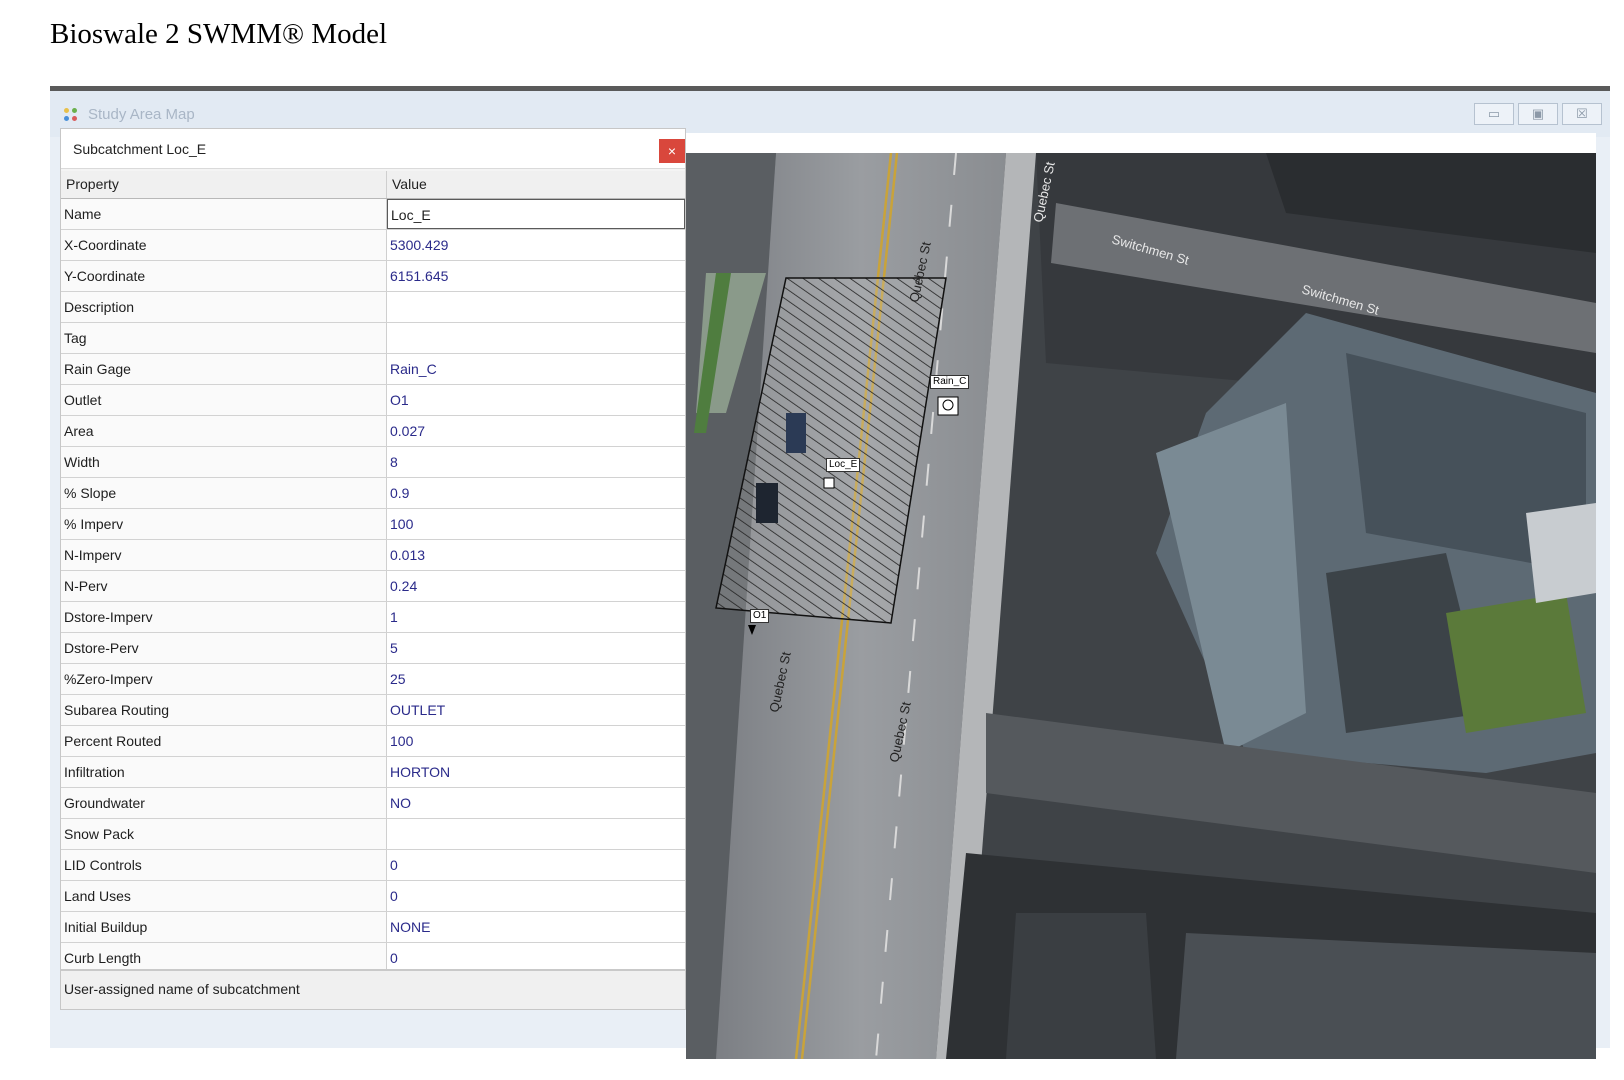 Image resolution: width=1624 pixels, height=1080 pixels. Describe the element at coordinates (224, 927) in the screenshot. I see `property-name-cell: Initial Buildup` at that location.